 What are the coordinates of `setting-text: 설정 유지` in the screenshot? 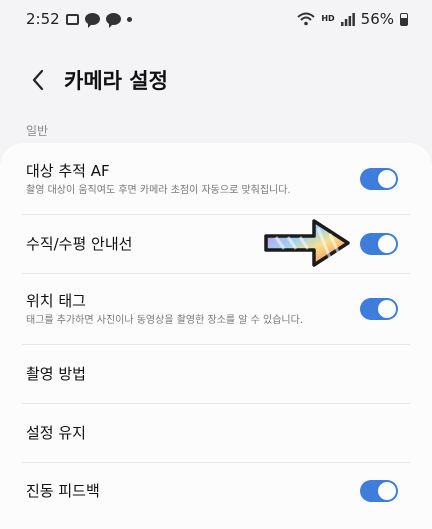 It's located at (216, 433).